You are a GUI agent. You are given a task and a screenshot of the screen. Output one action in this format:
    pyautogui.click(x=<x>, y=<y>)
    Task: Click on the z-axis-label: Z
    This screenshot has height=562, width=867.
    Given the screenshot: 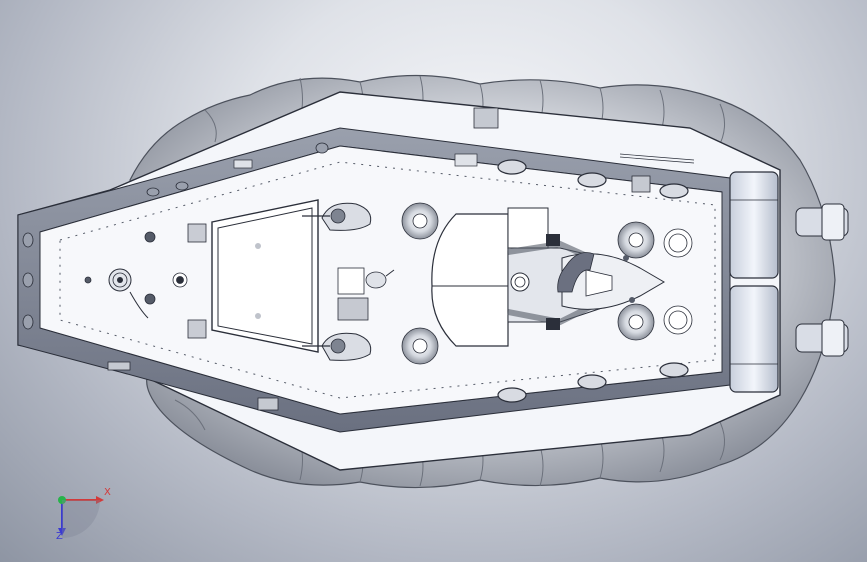 What is the action you would take?
    pyautogui.click(x=59, y=536)
    